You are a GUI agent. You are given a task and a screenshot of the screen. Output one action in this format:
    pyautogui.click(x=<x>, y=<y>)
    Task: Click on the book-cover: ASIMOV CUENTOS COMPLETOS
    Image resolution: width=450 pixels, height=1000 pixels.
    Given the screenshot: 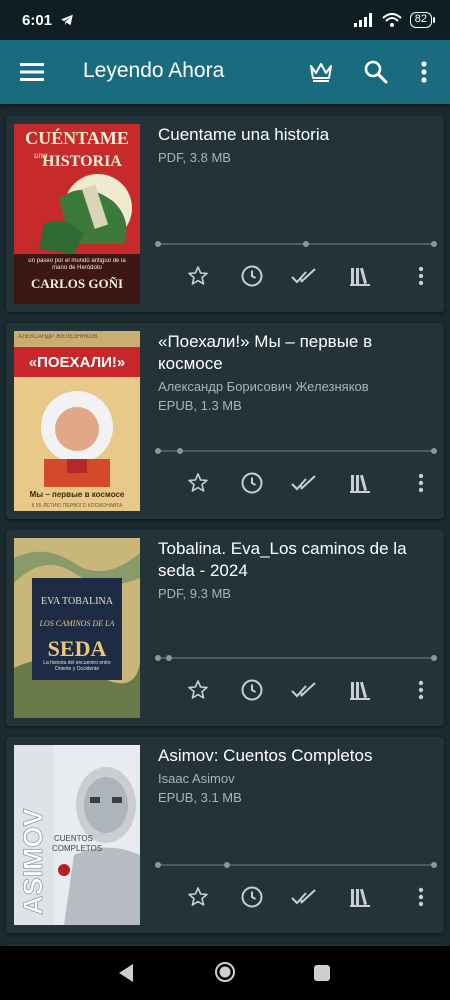 What is the action you would take?
    pyautogui.click(x=77, y=835)
    